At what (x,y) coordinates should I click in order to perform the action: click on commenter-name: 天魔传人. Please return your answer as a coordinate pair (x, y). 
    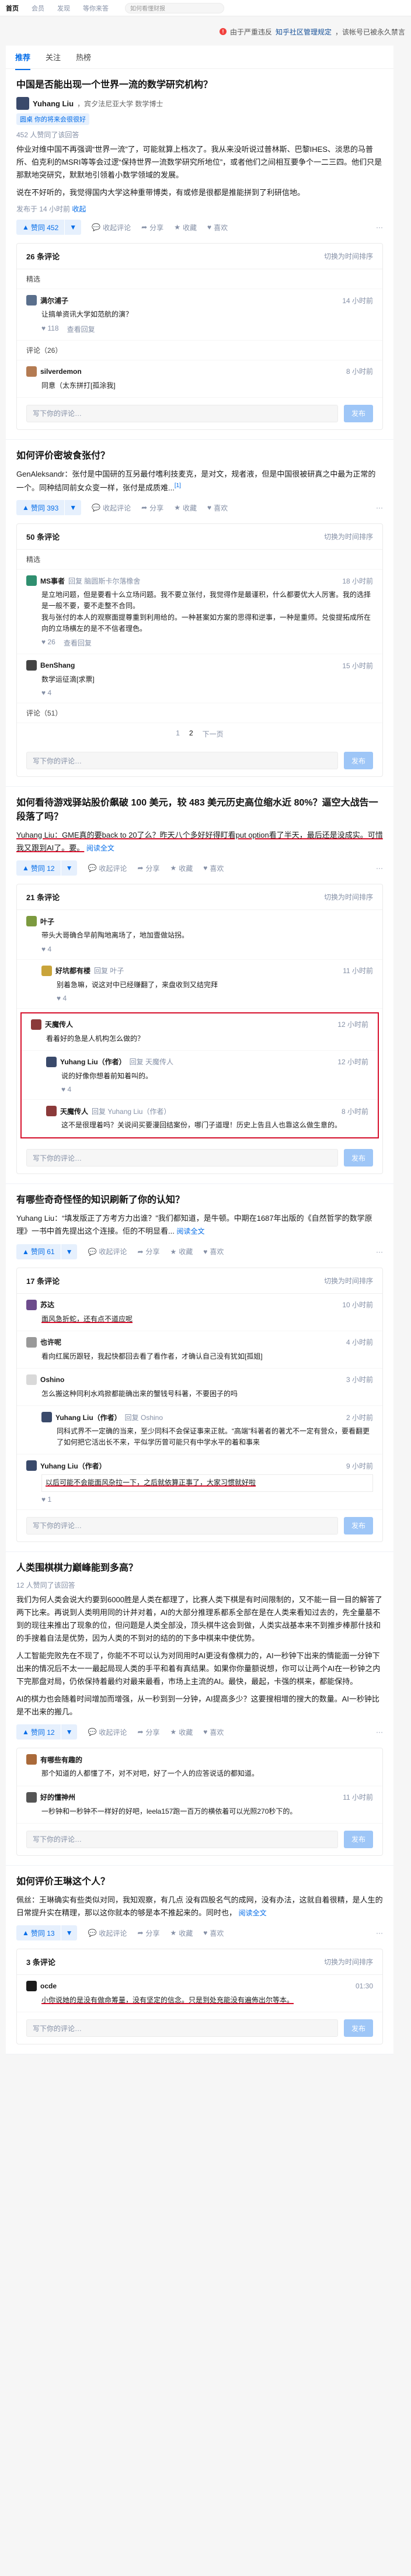
    Looking at the image, I should click on (59, 1024).